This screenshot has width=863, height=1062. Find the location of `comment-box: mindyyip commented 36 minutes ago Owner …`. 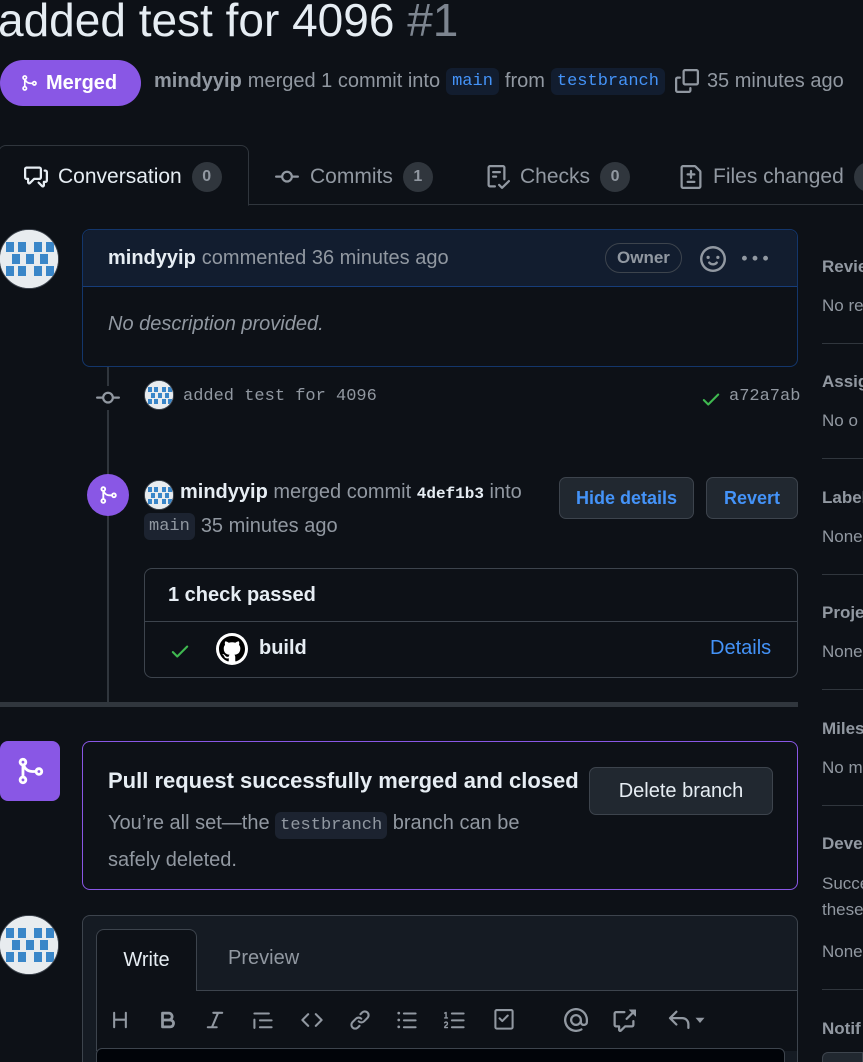

comment-box: mindyyip commented 36 minutes ago Owner … is located at coordinates (440, 298).